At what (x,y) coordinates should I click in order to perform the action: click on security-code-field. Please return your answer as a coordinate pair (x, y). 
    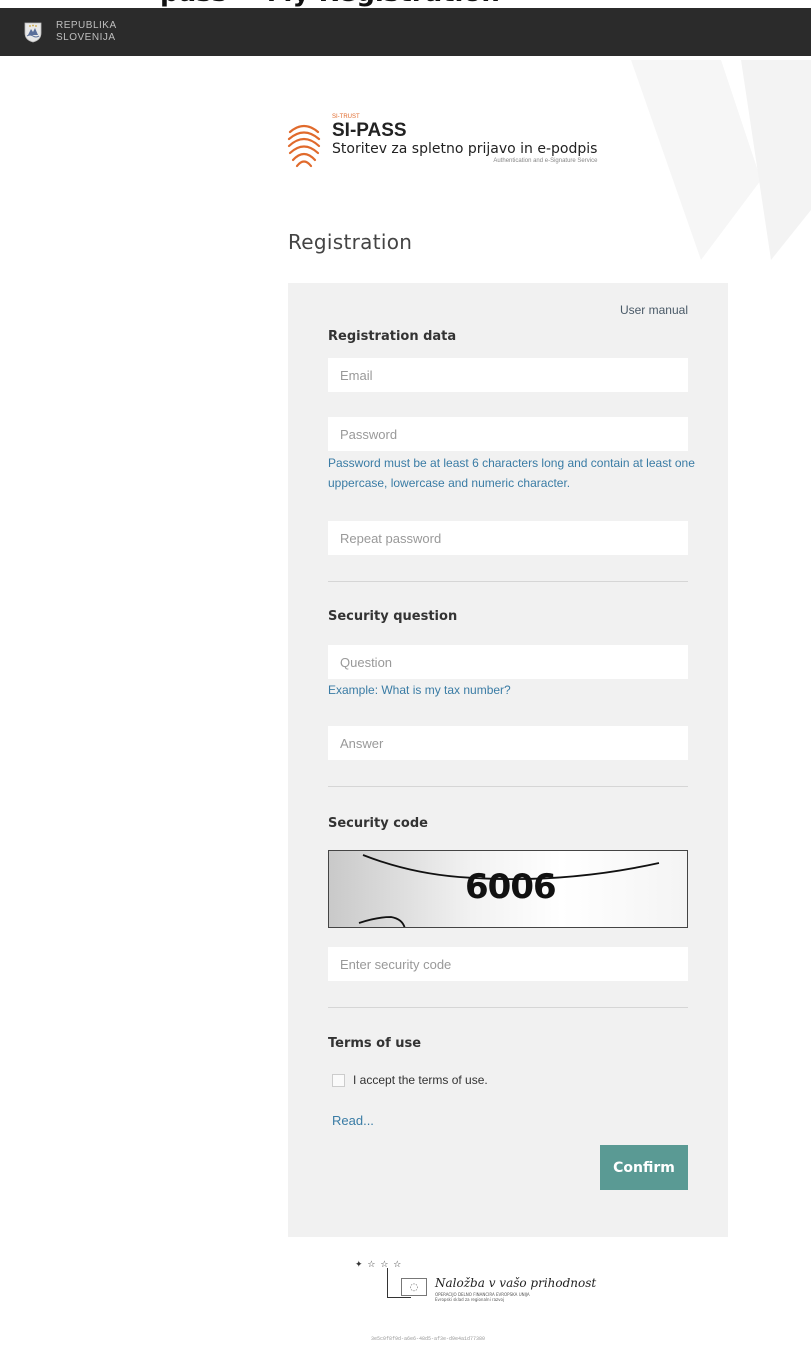
    Looking at the image, I should click on (508, 964).